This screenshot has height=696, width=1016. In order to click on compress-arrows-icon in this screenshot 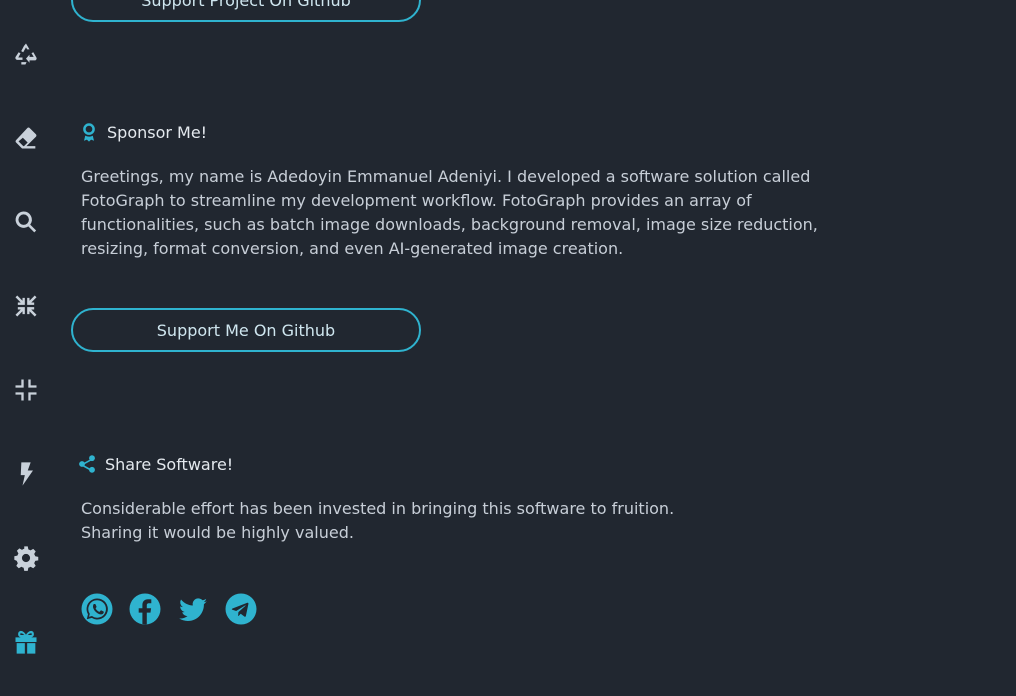, I will do `click(26, 306)`.